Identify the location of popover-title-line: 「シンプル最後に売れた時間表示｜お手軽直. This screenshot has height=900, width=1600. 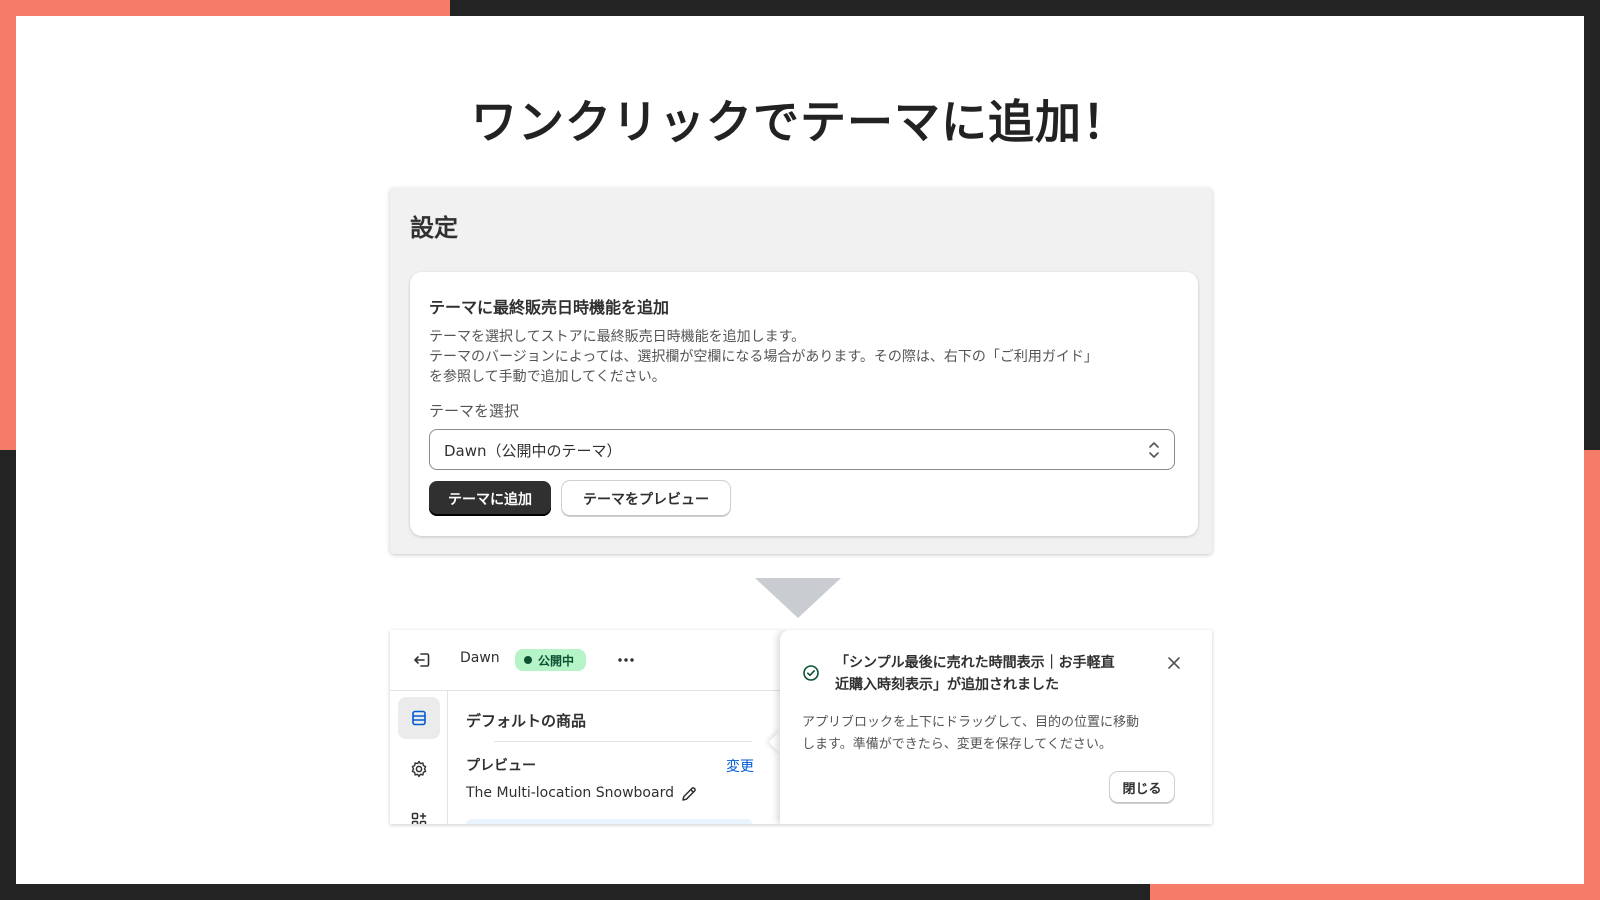
(975, 663).